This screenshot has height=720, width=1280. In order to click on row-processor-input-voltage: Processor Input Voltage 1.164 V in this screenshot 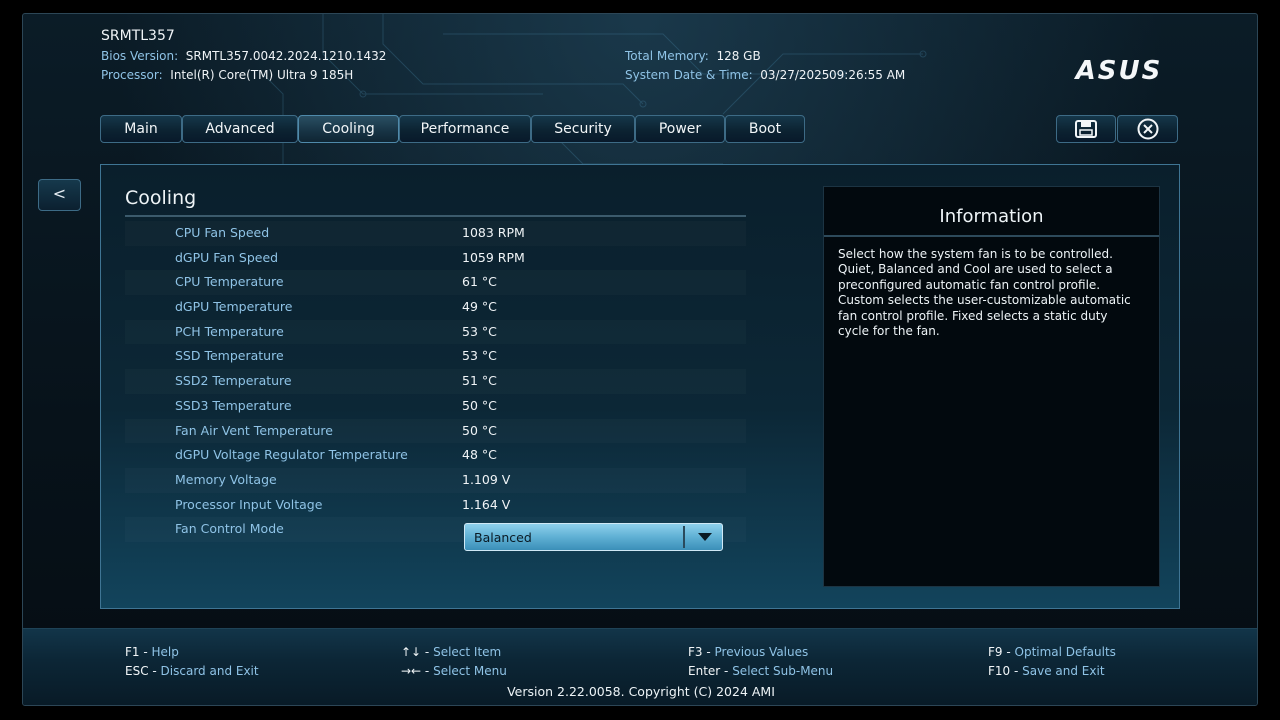, I will do `click(435, 505)`.